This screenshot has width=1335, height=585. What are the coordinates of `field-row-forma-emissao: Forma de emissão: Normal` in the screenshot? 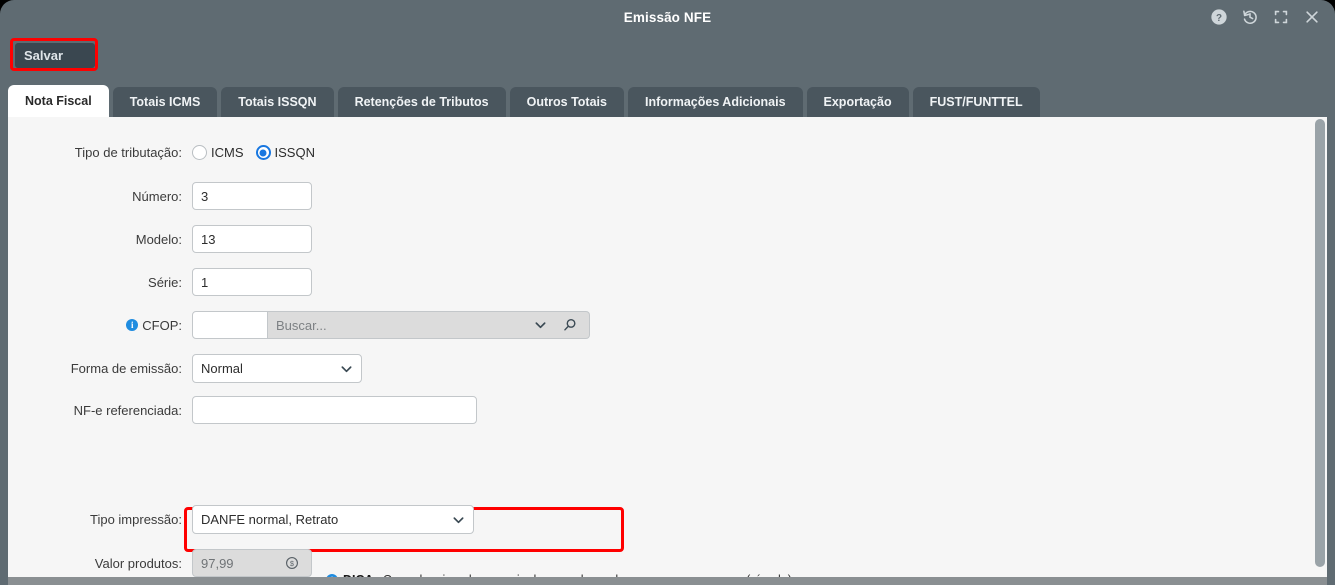 It's located at (203, 368).